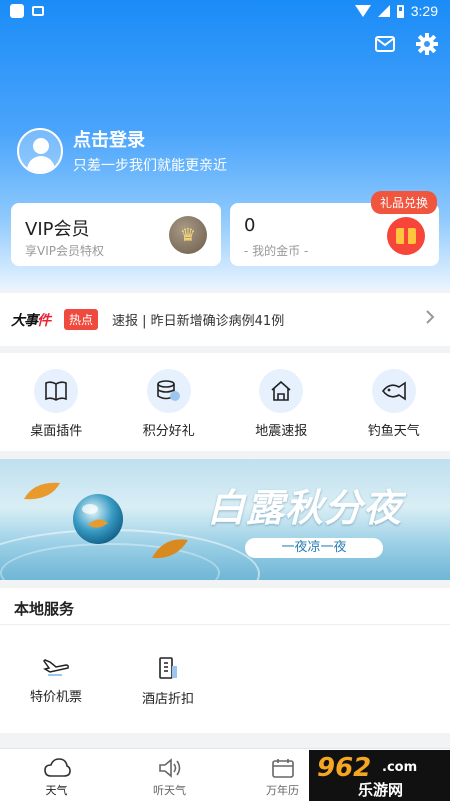  I want to click on cloud-icon, so click(57, 767).